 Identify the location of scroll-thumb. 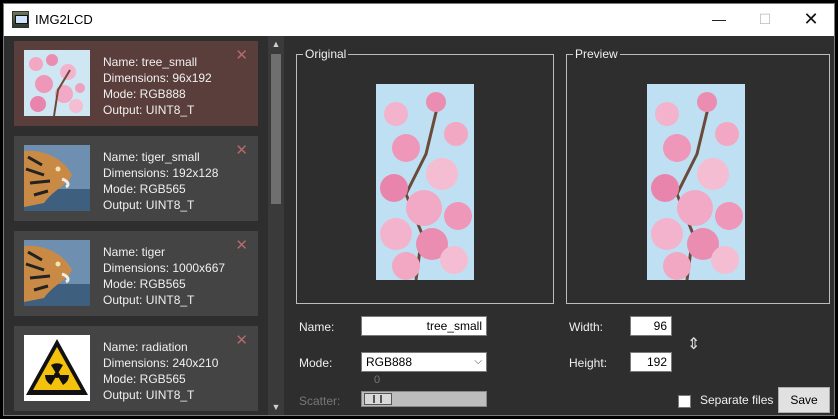
(276, 129).